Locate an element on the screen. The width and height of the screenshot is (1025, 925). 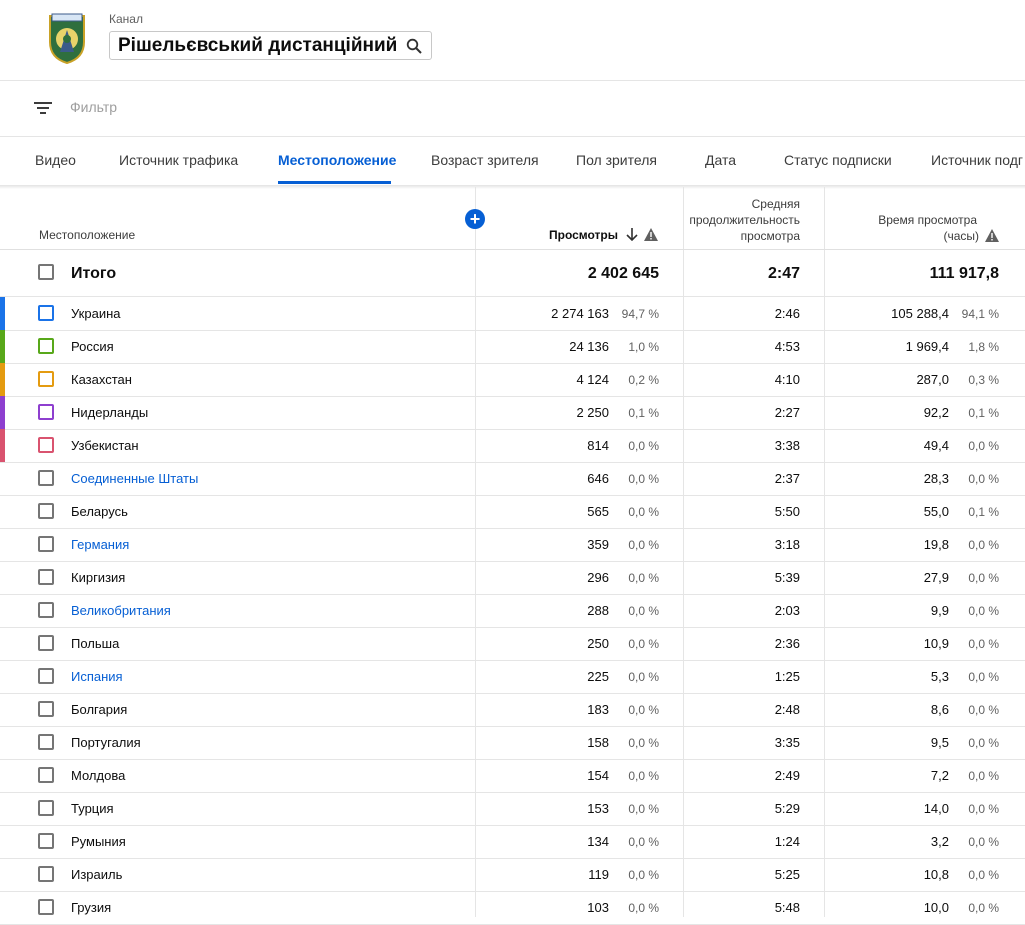
table-row: Португалия 158 0,0 % 3:35 9,5 0,0 % is located at coordinates (512, 743).